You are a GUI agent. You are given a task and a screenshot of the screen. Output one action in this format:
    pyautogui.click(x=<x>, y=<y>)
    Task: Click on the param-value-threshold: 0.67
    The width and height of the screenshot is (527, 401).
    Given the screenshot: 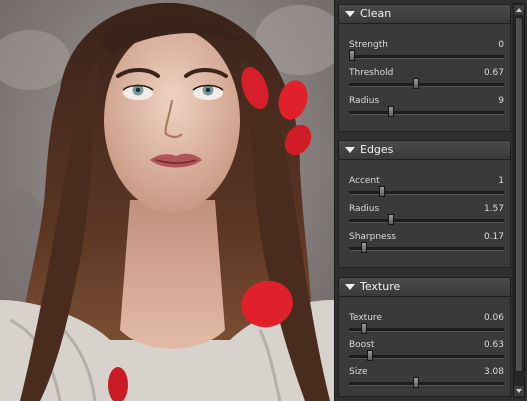 What is the action you would take?
    pyautogui.click(x=493, y=73)
    